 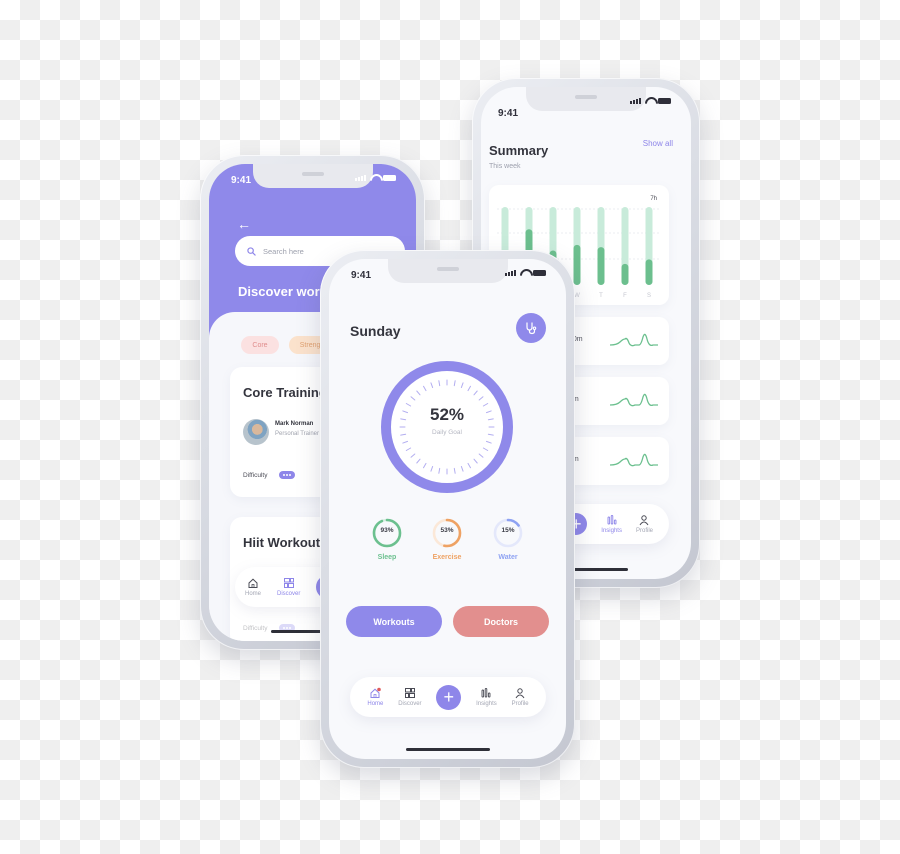 What do you see at coordinates (447, 530) in the screenshot?
I see `stat-value: 53%` at bounding box center [447, 530].